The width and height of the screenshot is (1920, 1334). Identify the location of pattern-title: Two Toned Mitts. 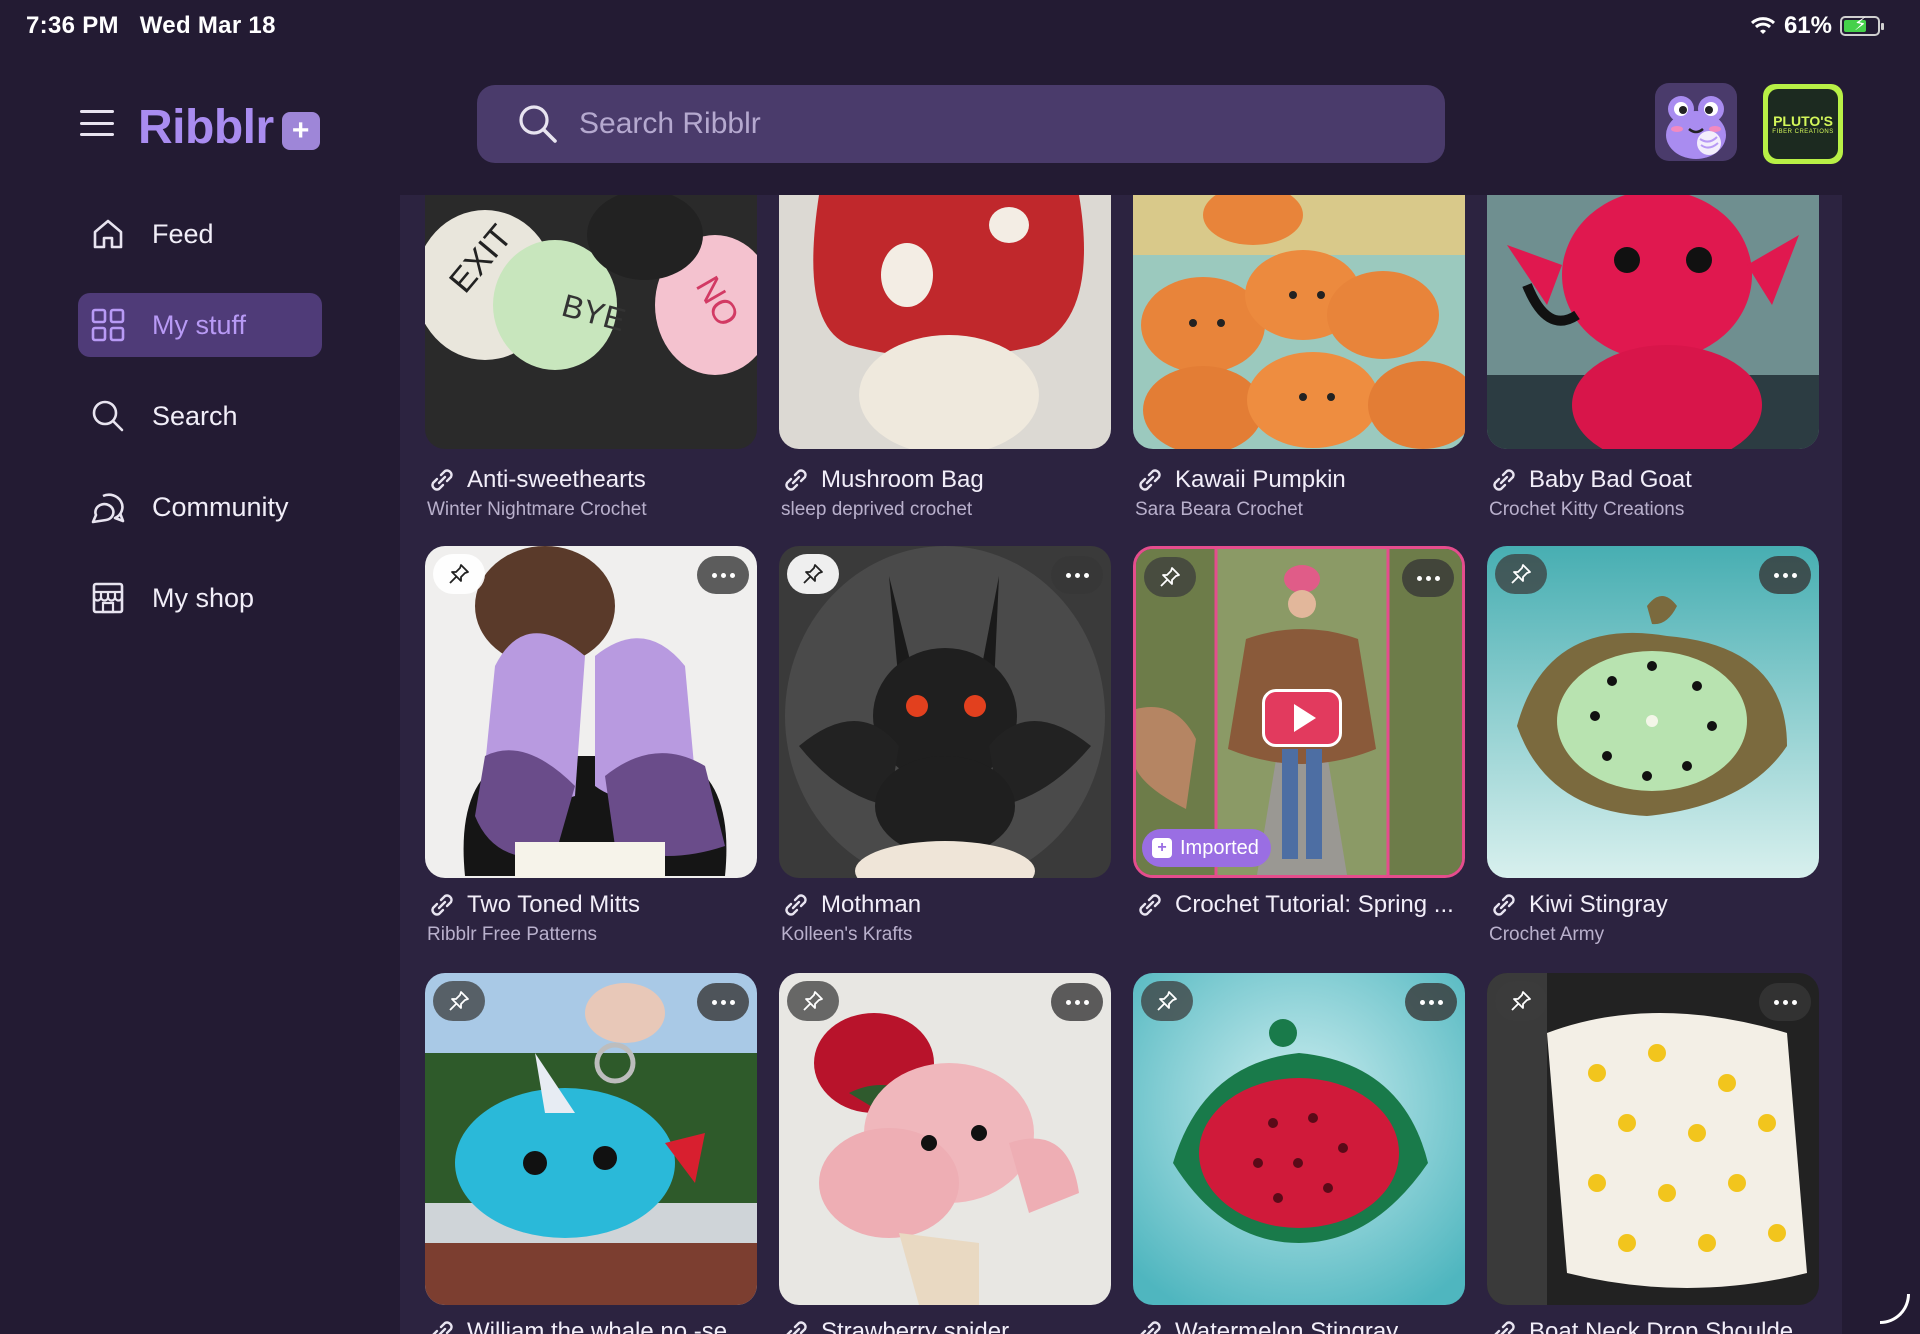
(553, 904).